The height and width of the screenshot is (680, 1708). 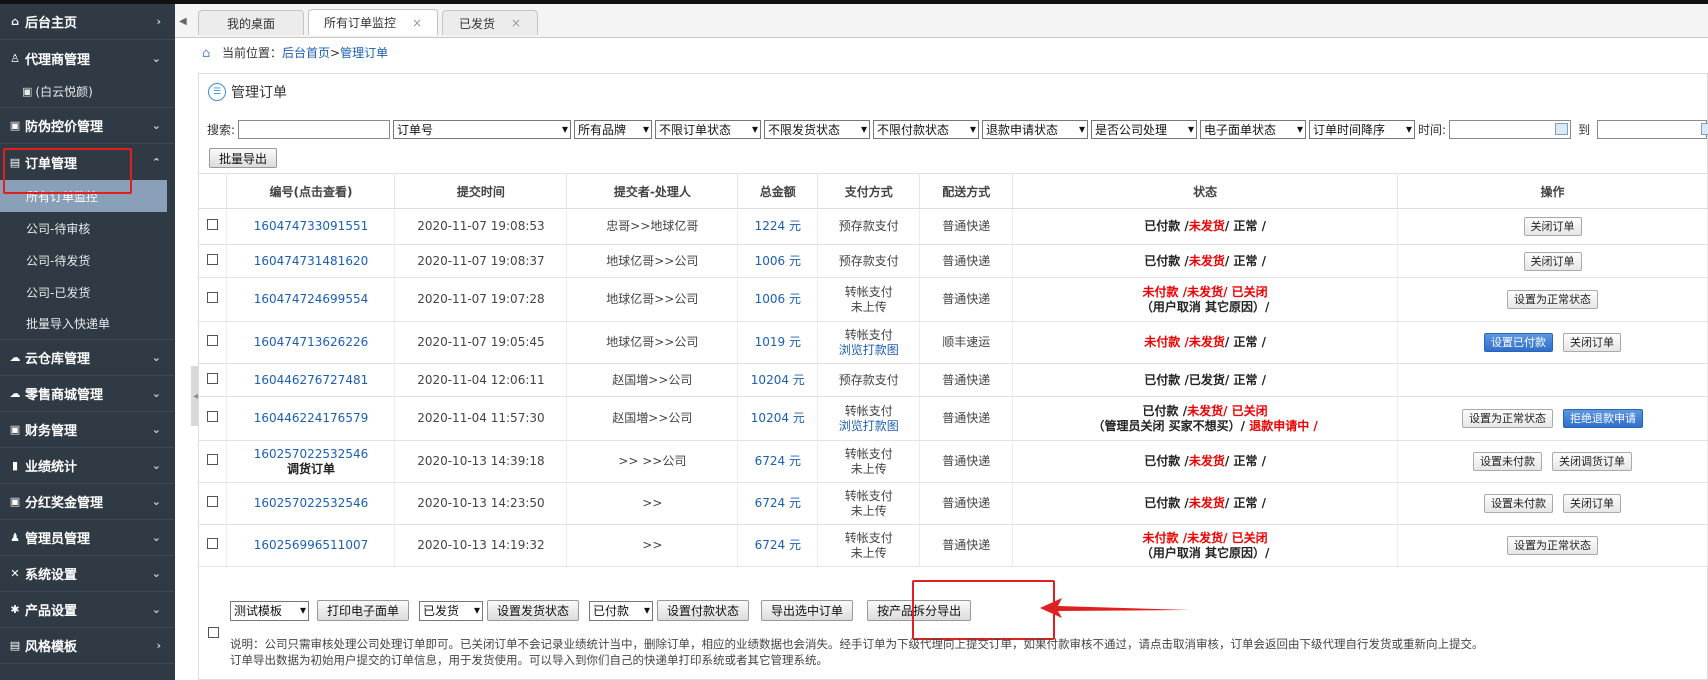 I want to click on amount-cell: 1019 元, so click(x=778, y=342).